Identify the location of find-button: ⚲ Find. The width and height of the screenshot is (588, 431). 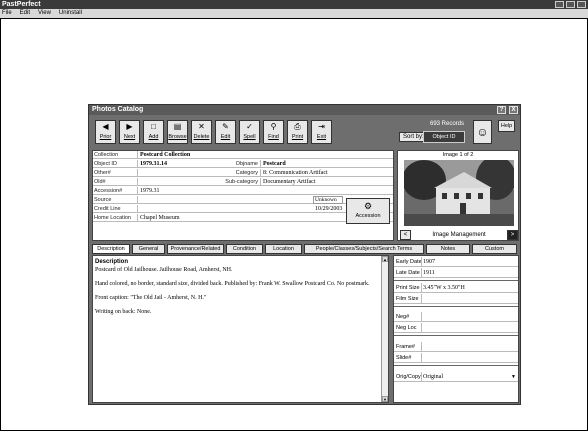
(273, 132).